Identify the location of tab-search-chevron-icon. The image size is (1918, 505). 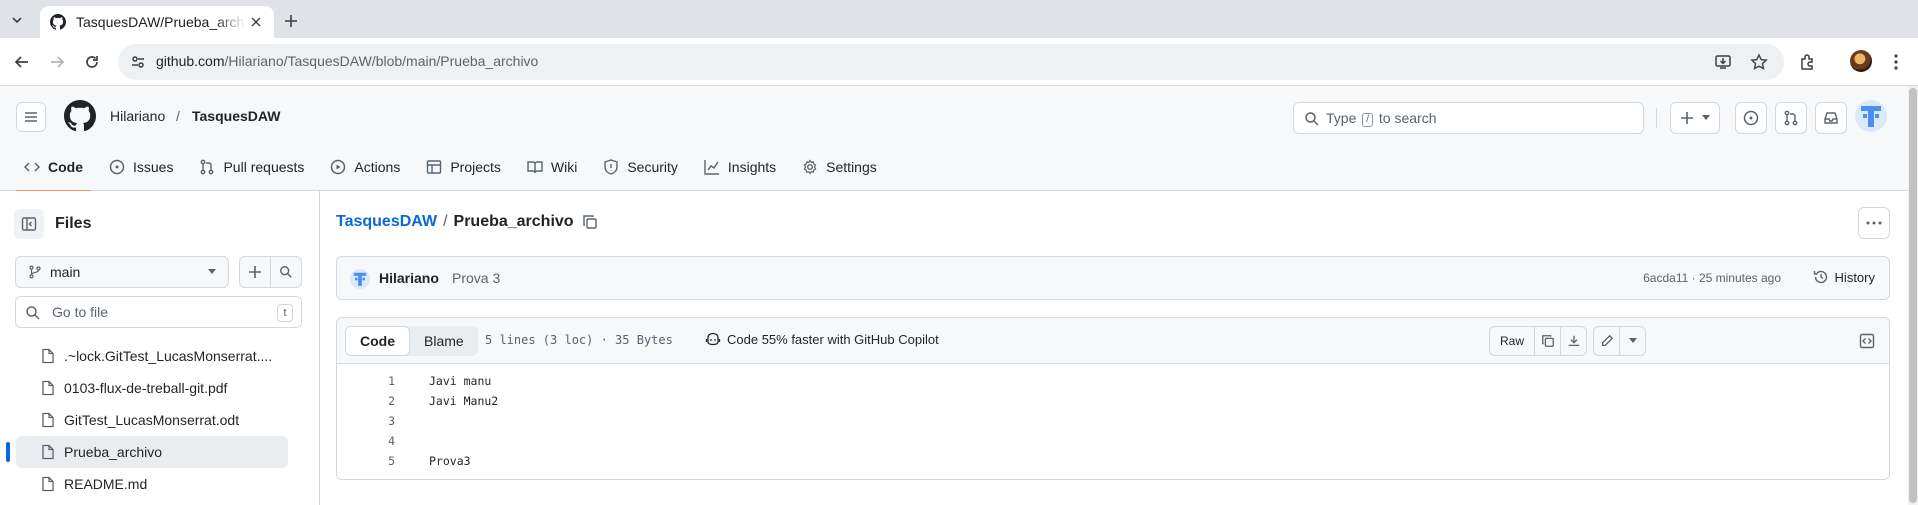
(17, 20).